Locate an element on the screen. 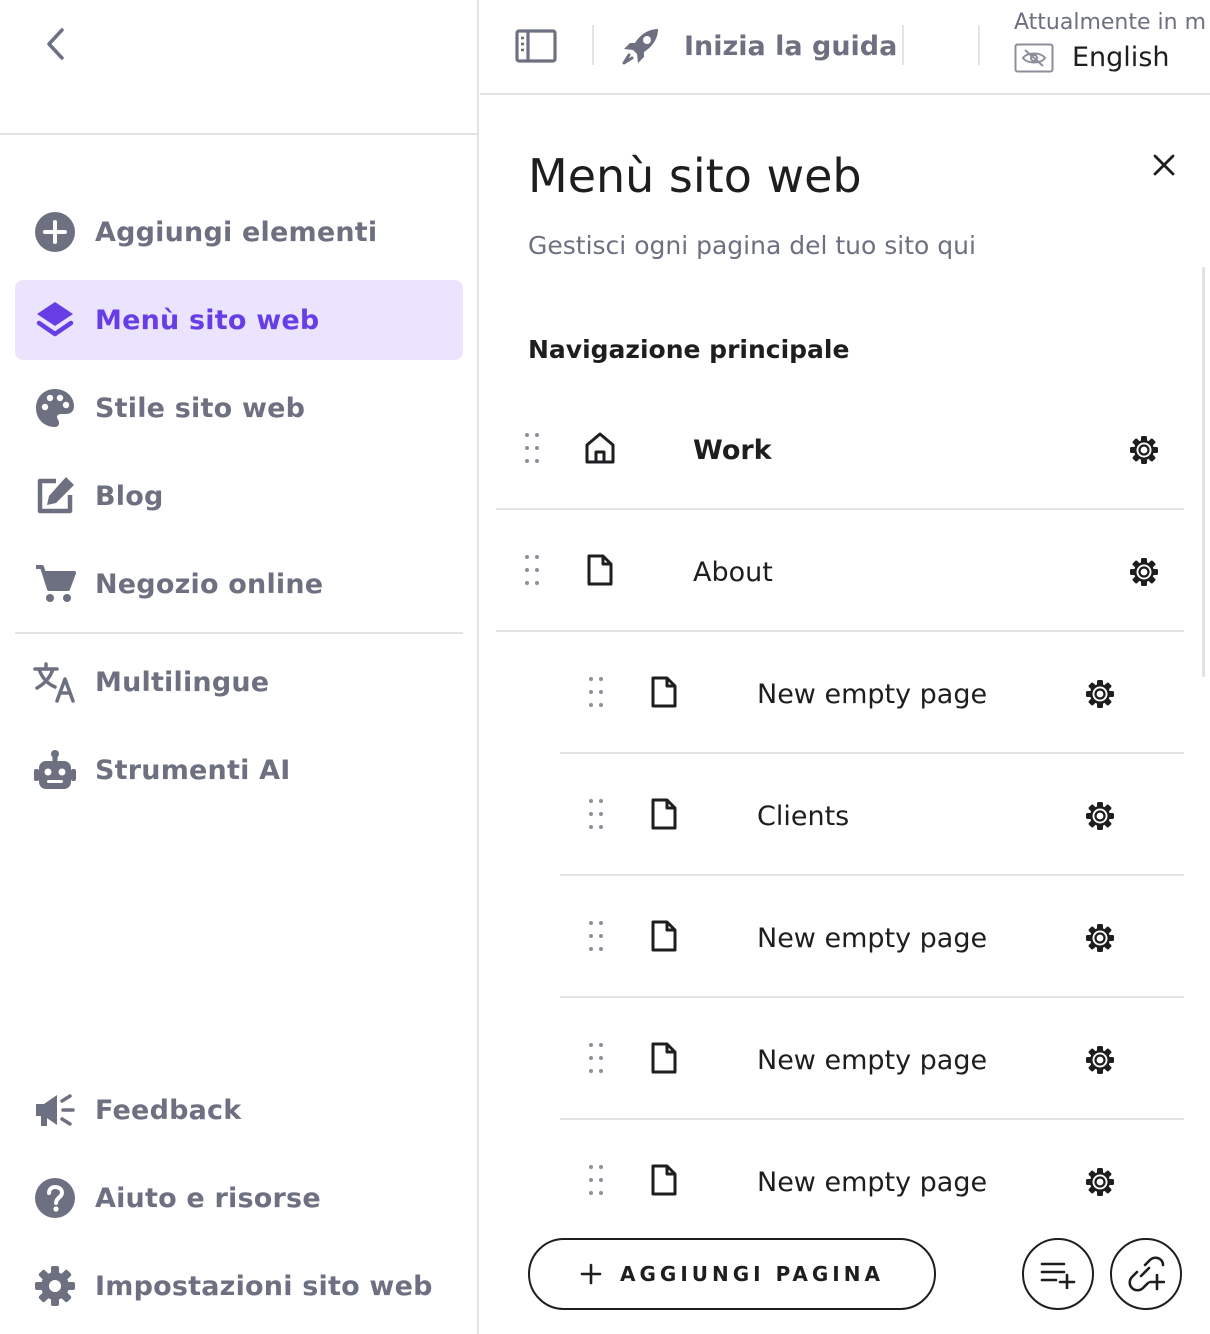 The height and width of the screenshot is (1334, 1210). sidebar-item-ai-tools: Strumenti AI is located at coordinates (239, 770).